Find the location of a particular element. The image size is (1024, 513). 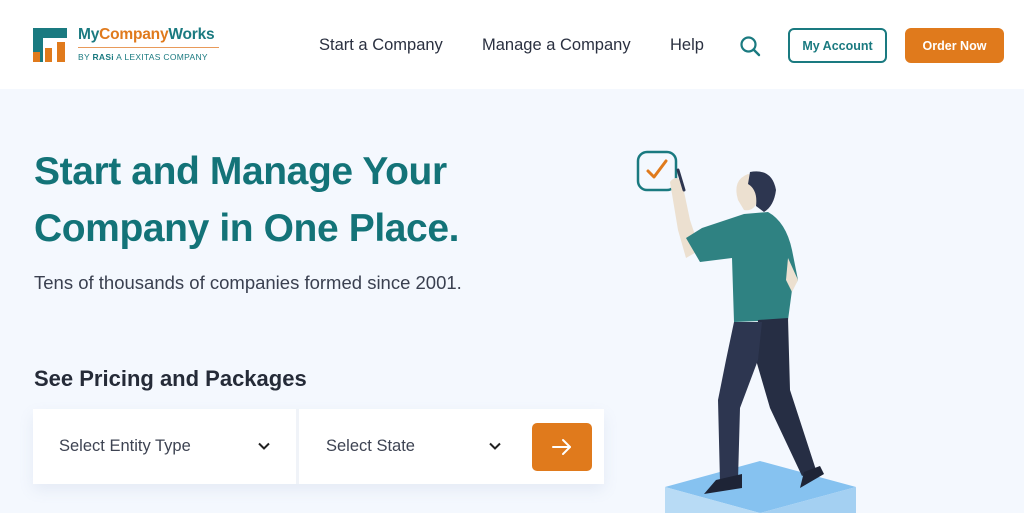

brand-name: MyCompanyWorks is located at coordinates (146, 35).